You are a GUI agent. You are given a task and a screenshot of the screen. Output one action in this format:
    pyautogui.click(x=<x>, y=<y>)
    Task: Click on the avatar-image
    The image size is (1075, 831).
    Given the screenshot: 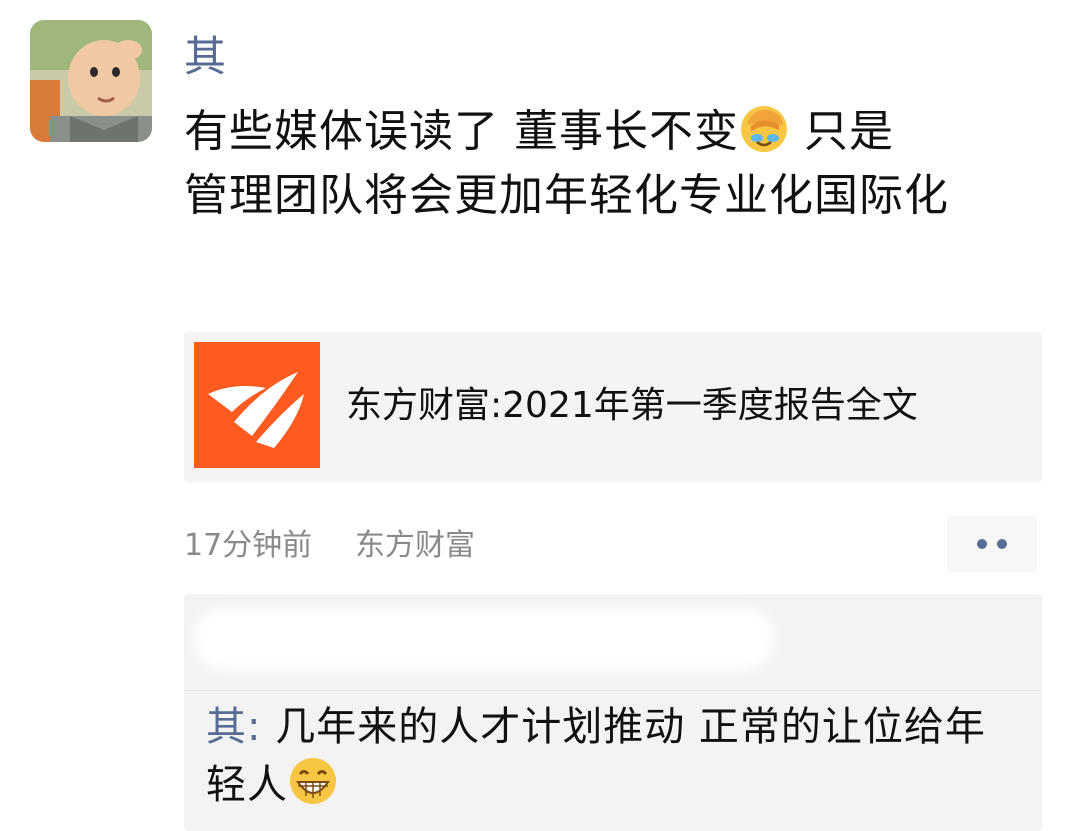 What is the action you would take?
    pyautogui.click(x=91, y=81)
    